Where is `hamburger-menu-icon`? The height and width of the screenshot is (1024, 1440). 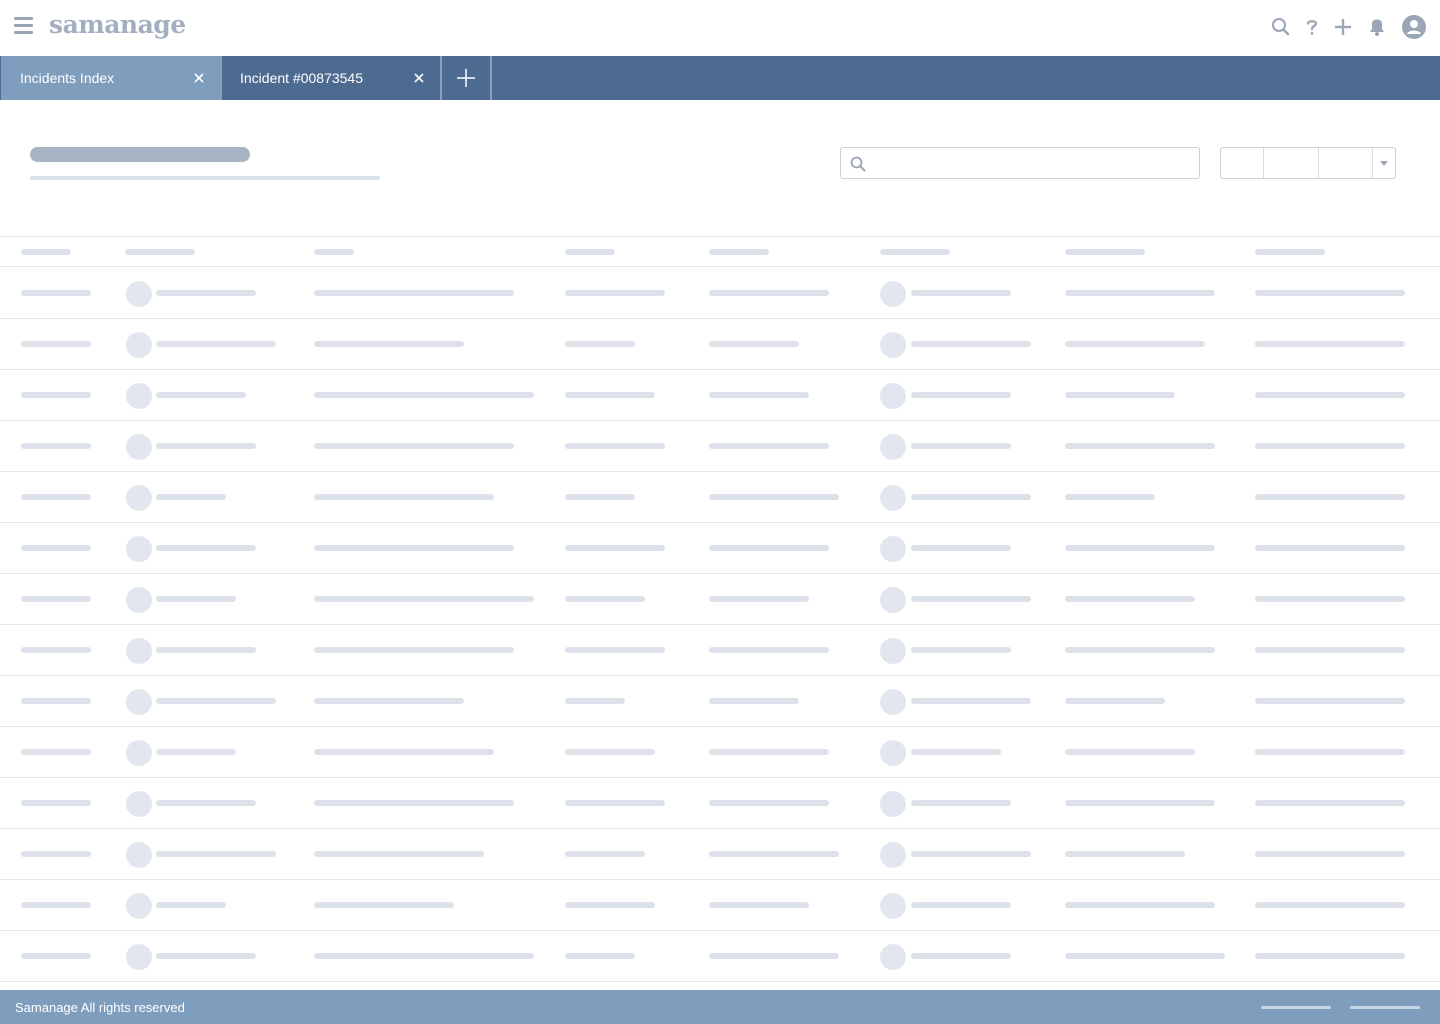 hamburger-menu-icon is located at coordinates (23, 26).